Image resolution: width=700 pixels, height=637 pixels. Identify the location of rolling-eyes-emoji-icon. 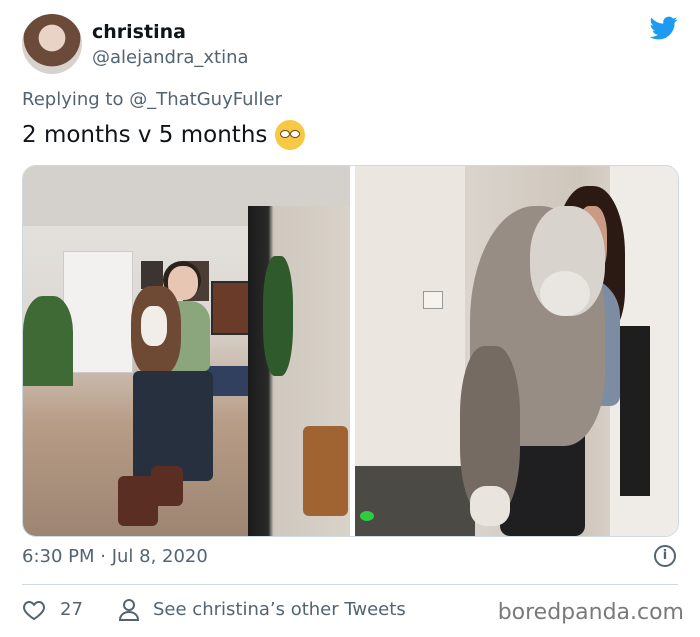
(290, 135).